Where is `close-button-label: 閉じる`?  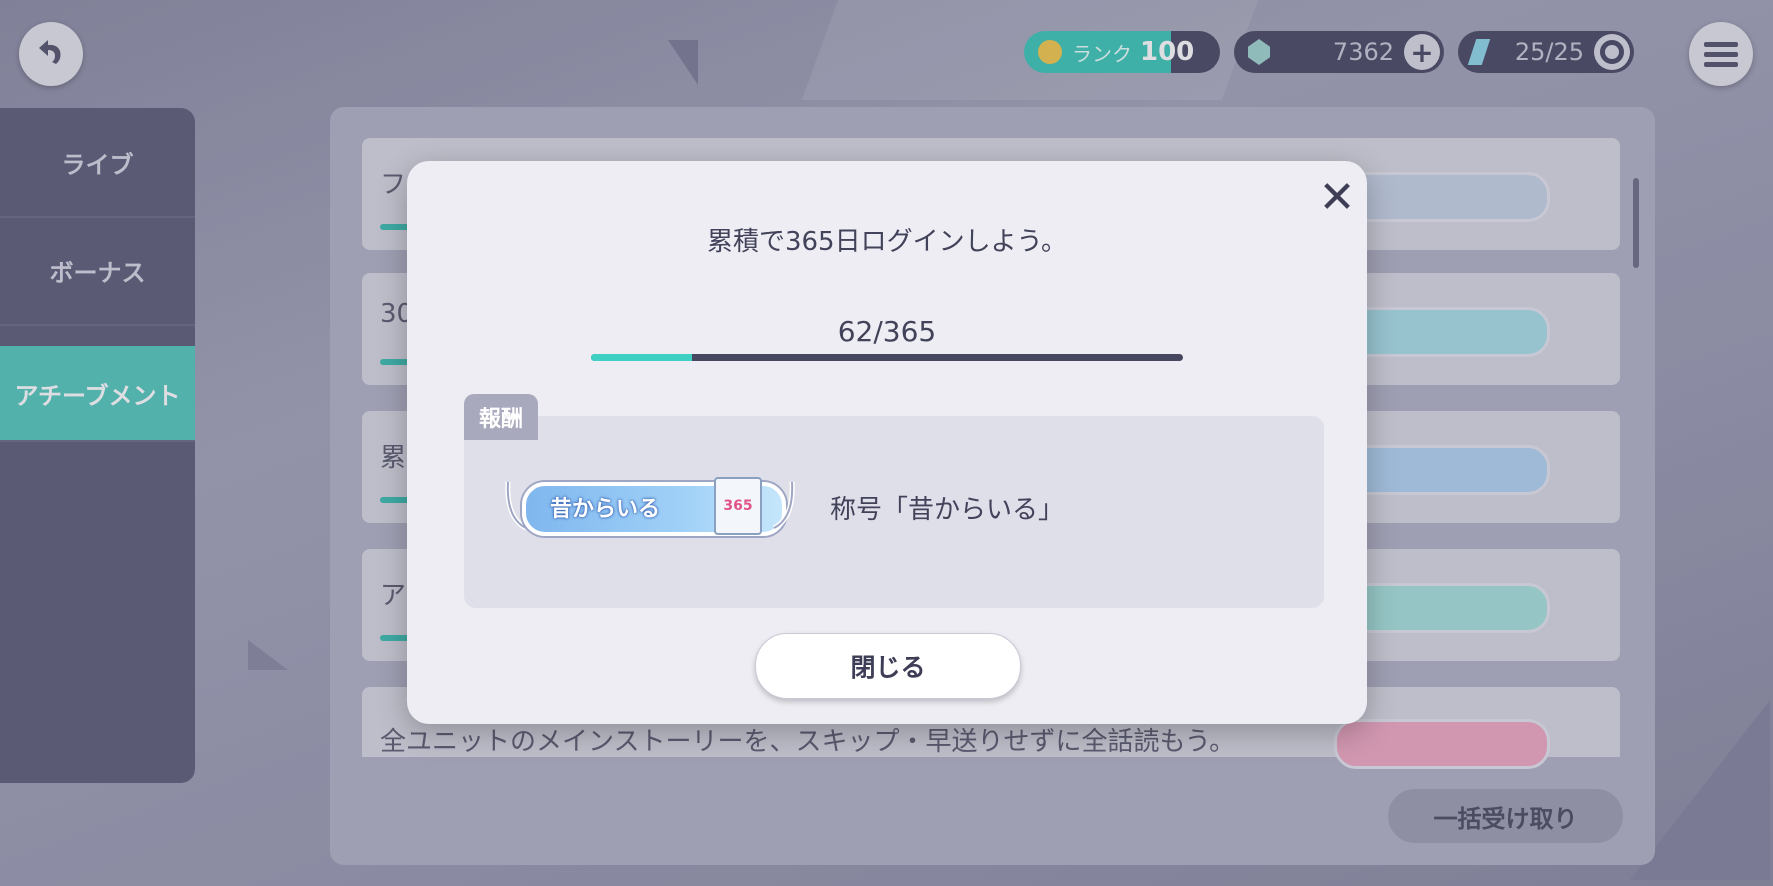
close-button-label: 閉じる is located at coordinates (888, 667).